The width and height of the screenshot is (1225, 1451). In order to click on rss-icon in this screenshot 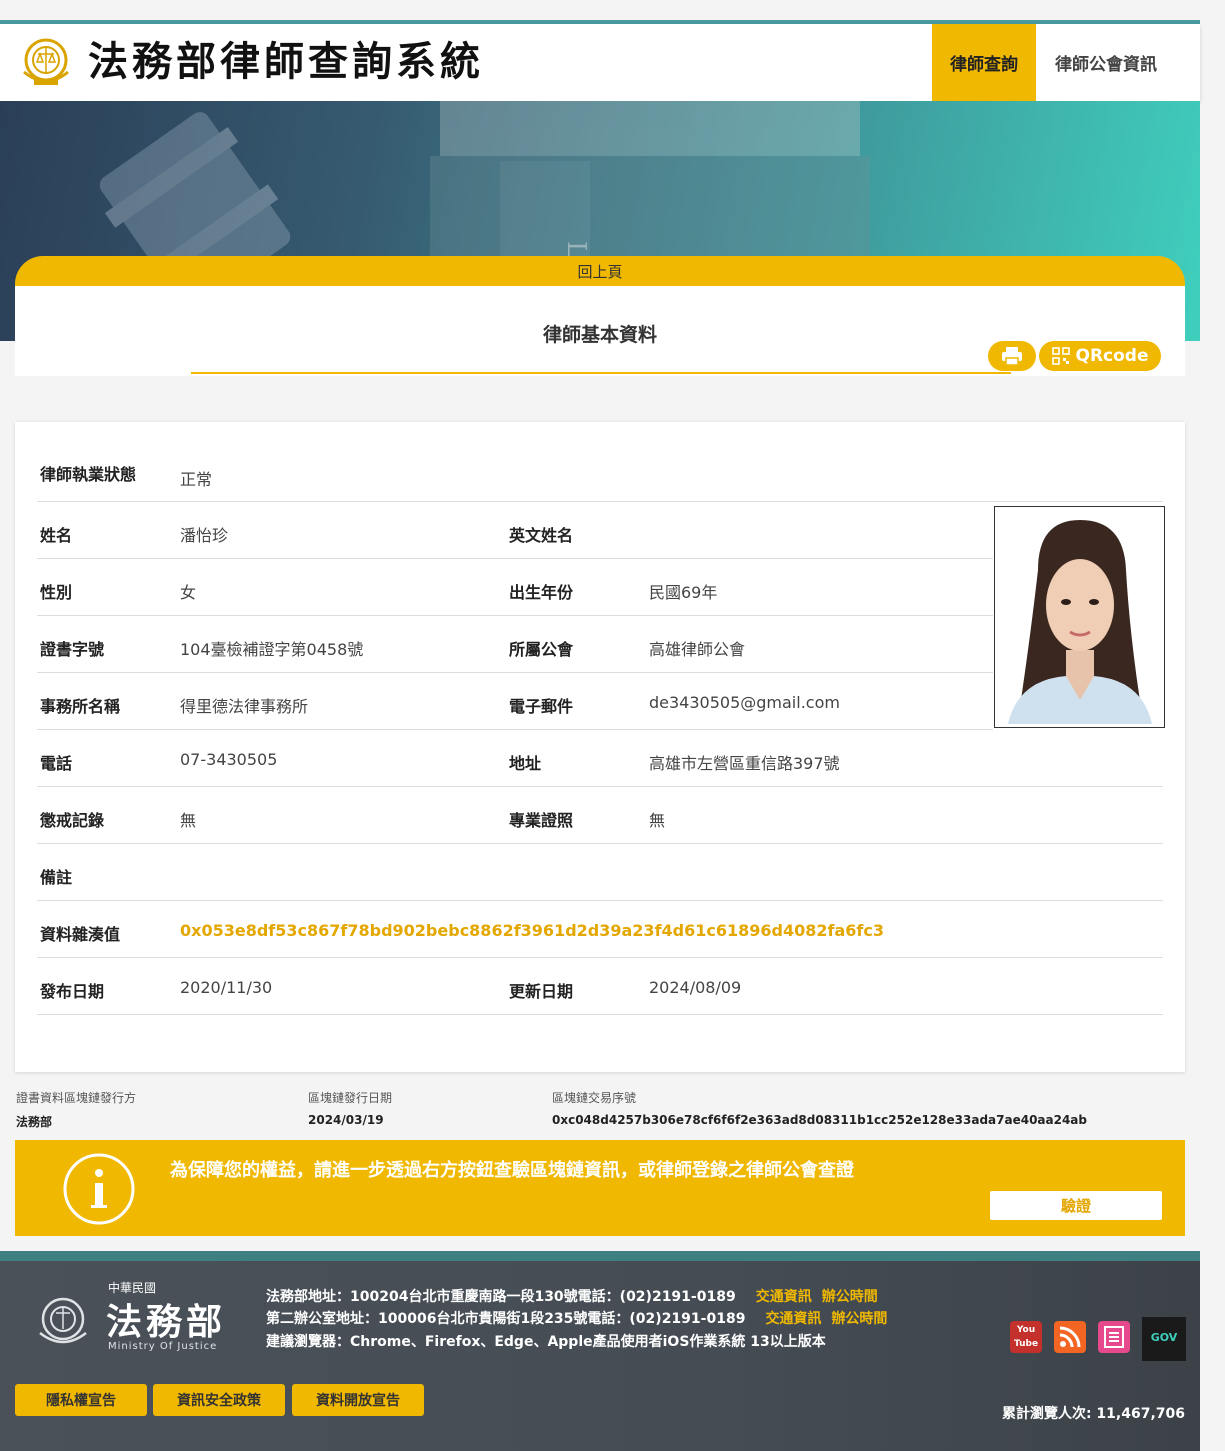, I will do `click(1070, 1337)`.